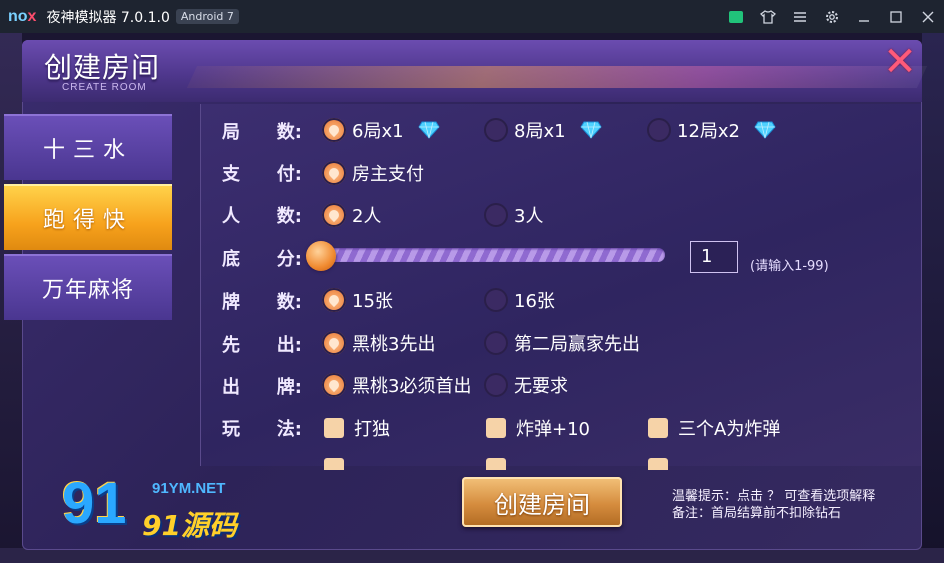 Image resolution: width=944 pixels, height=563 pixels. What do you see at coordinates (472, 555) in the screenshot?
I see `game-background-bottom` at bounding box center [472, 555].